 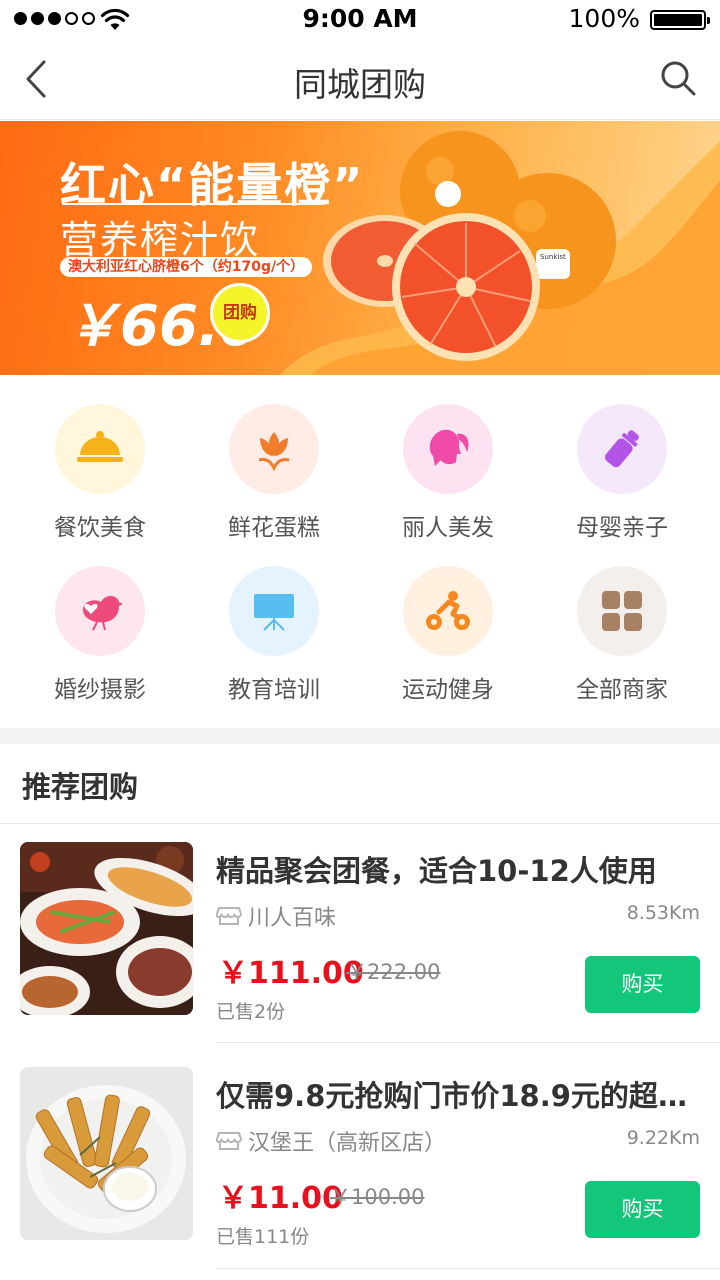 I want to click on deal-title: 仅需9.8元抢购门市价18.9元的超值套餐, so click(x=456, y=1096).